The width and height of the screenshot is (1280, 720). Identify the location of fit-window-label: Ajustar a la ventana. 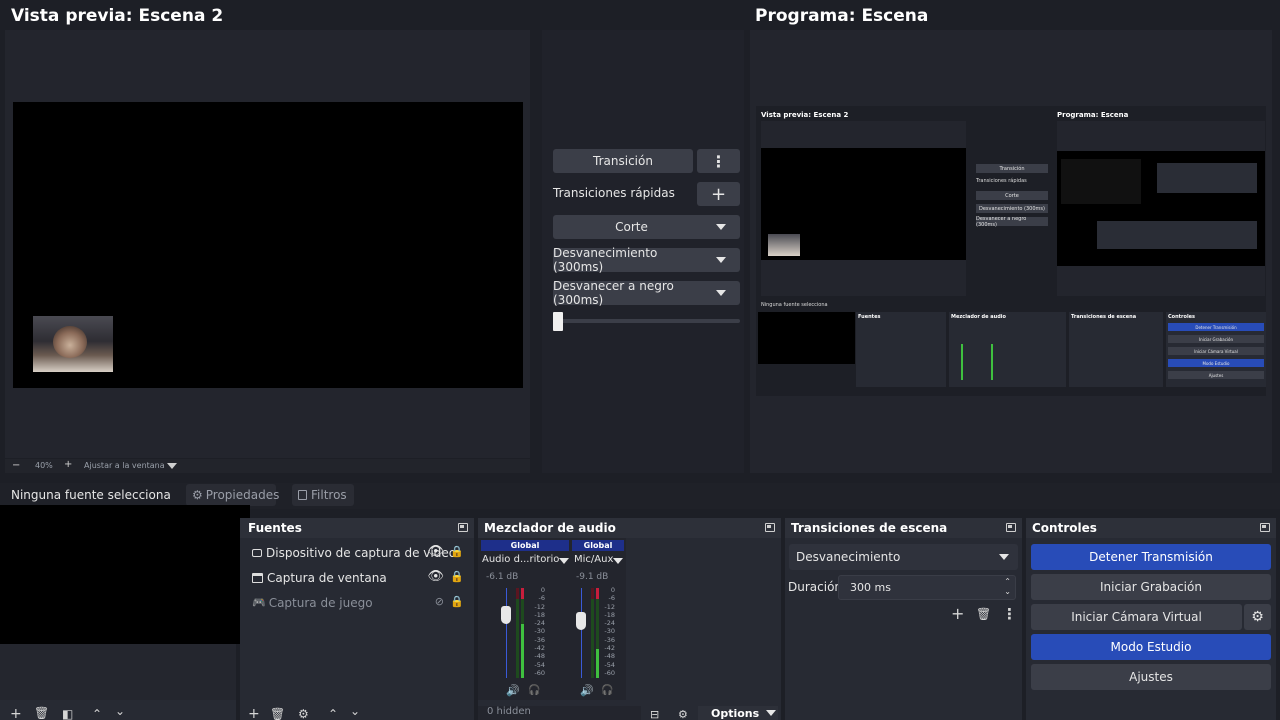
(124, 465).